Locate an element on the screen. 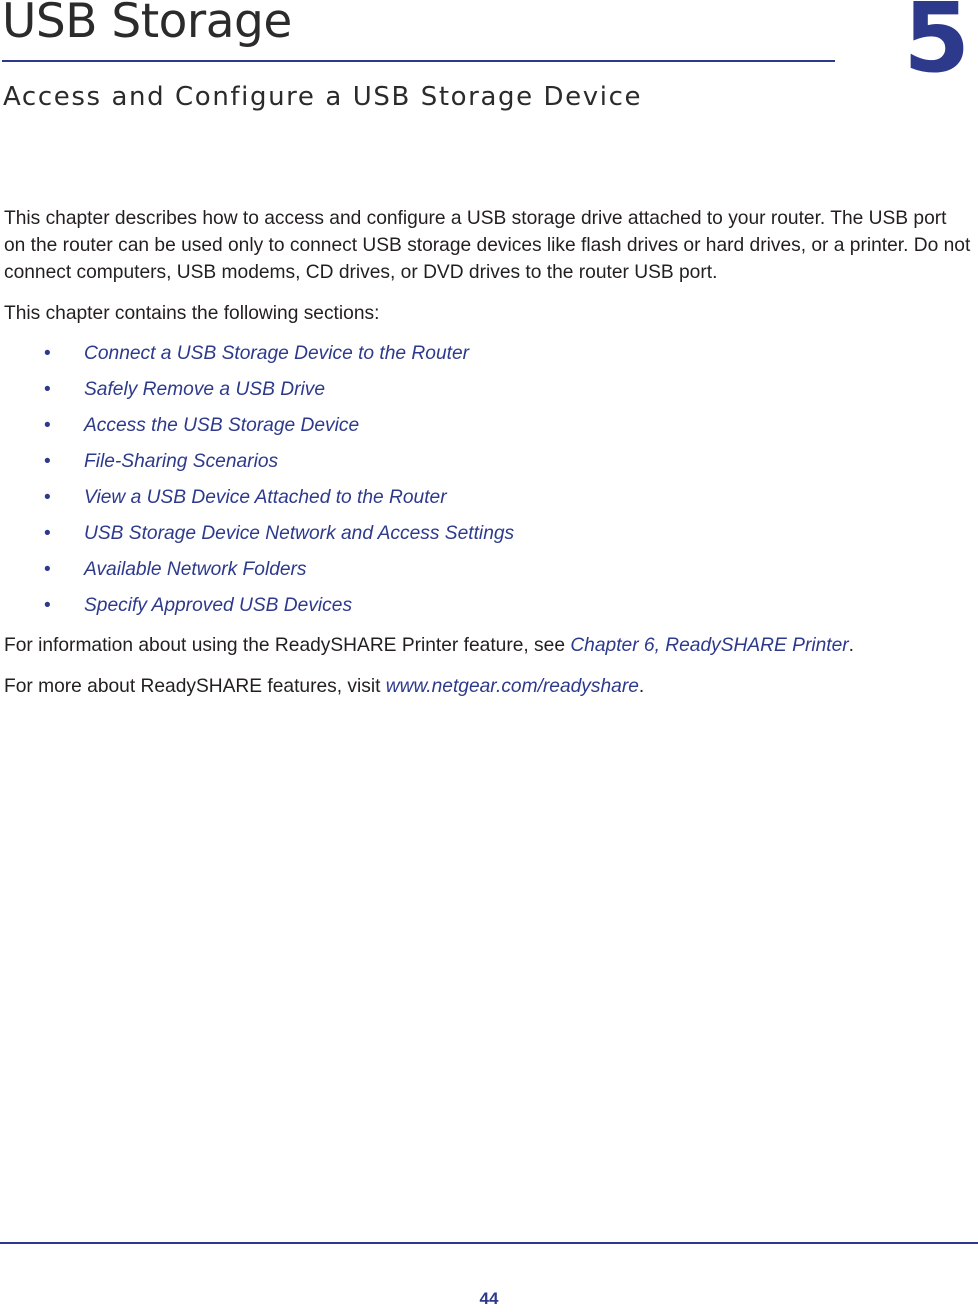 The height and width of the screenshot is (1312, 978). section-link: Safely Remove a USB Drive is located at coordinates (204, 389).